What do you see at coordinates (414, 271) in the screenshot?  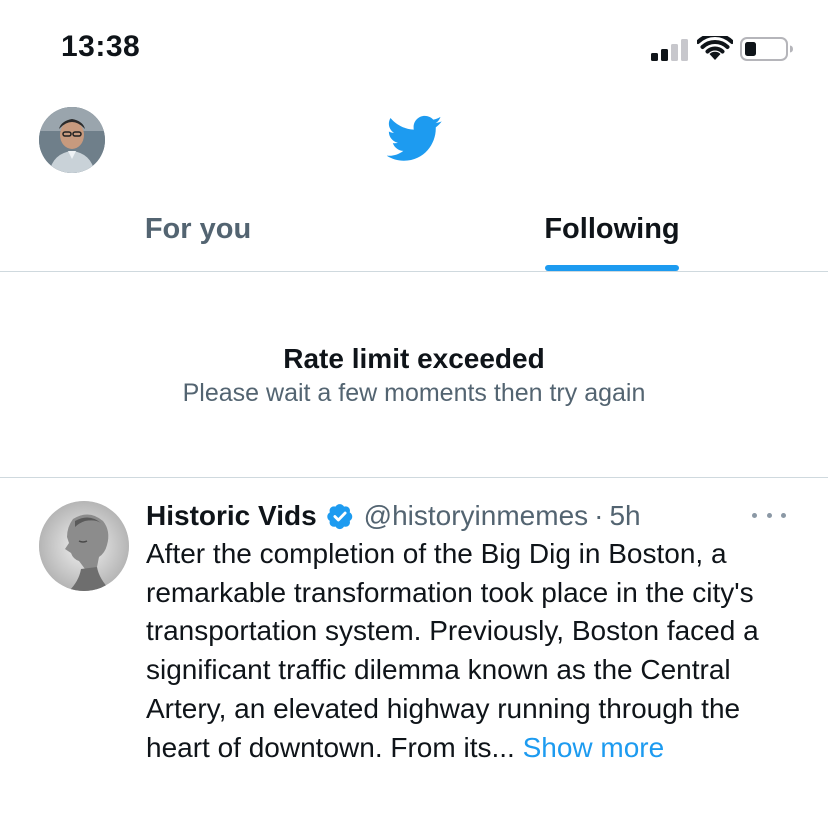 I see `tabs-divider` at bounding box center [414, 271].